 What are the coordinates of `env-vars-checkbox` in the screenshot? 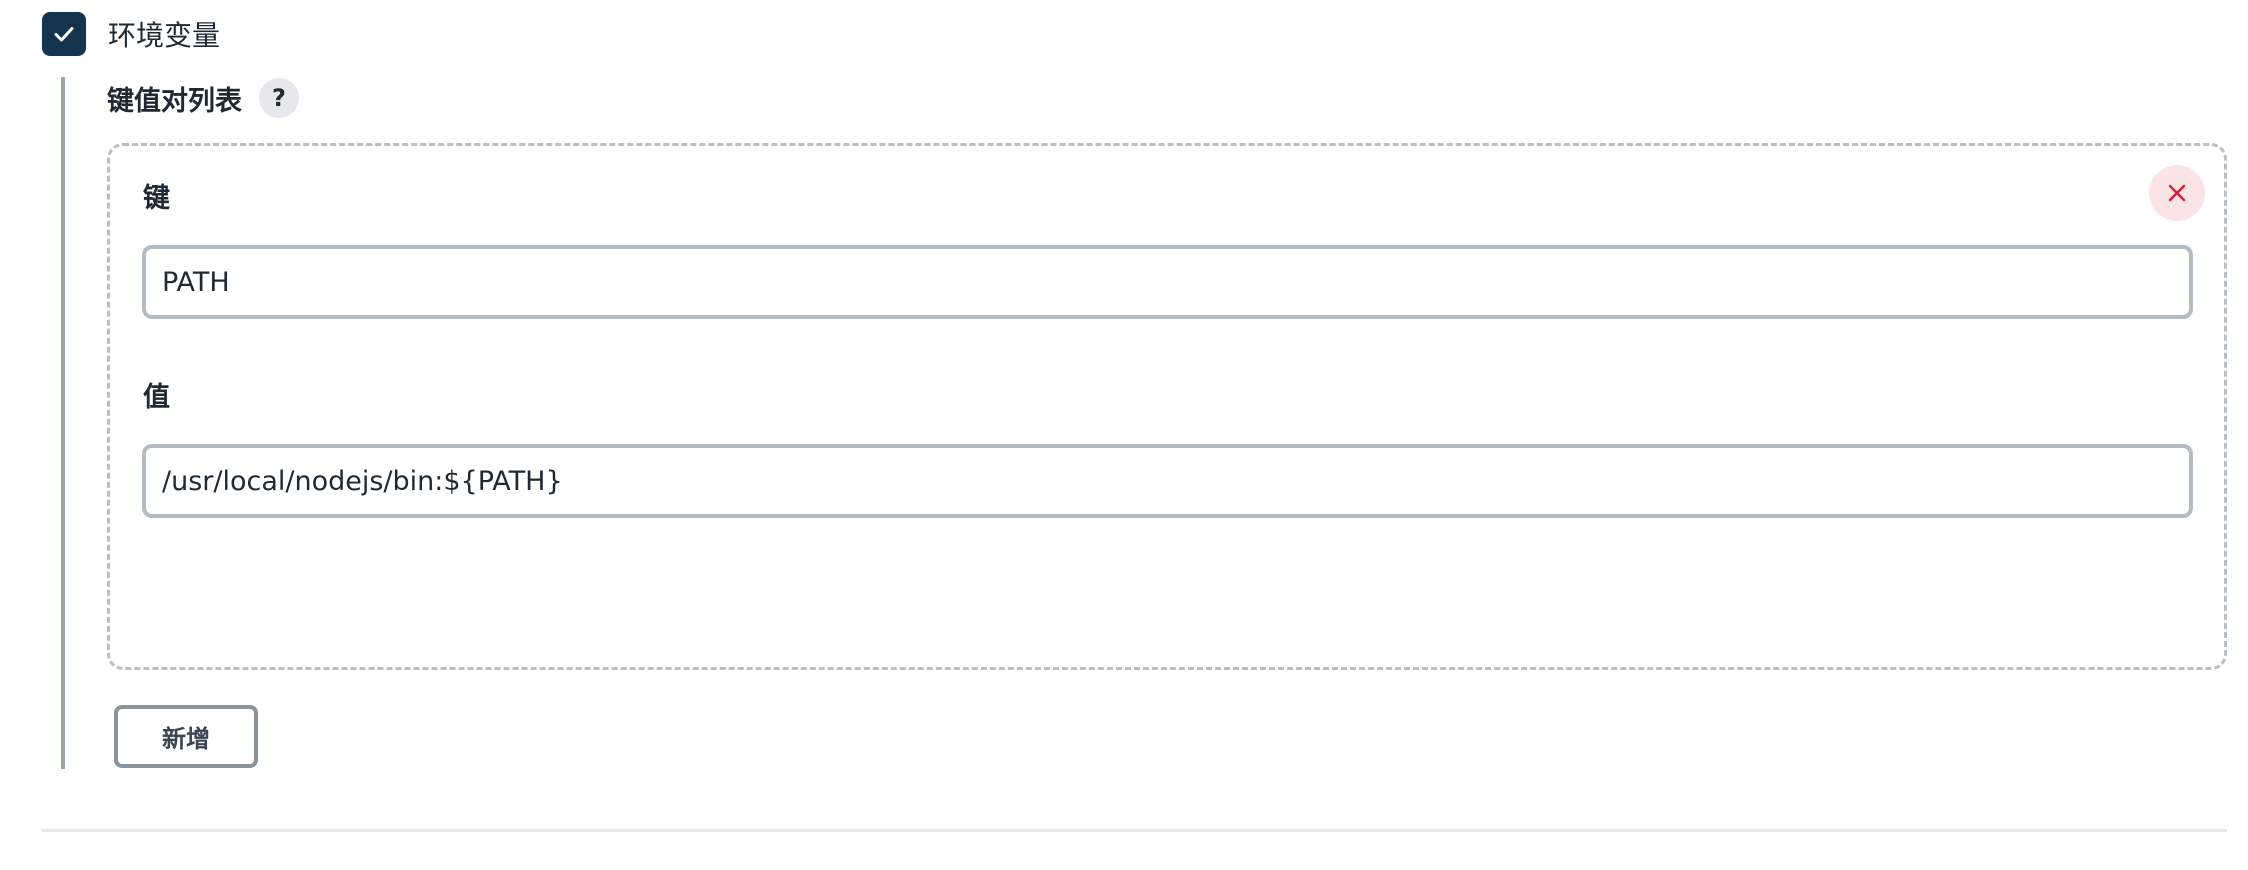 It's located at (64, 34).